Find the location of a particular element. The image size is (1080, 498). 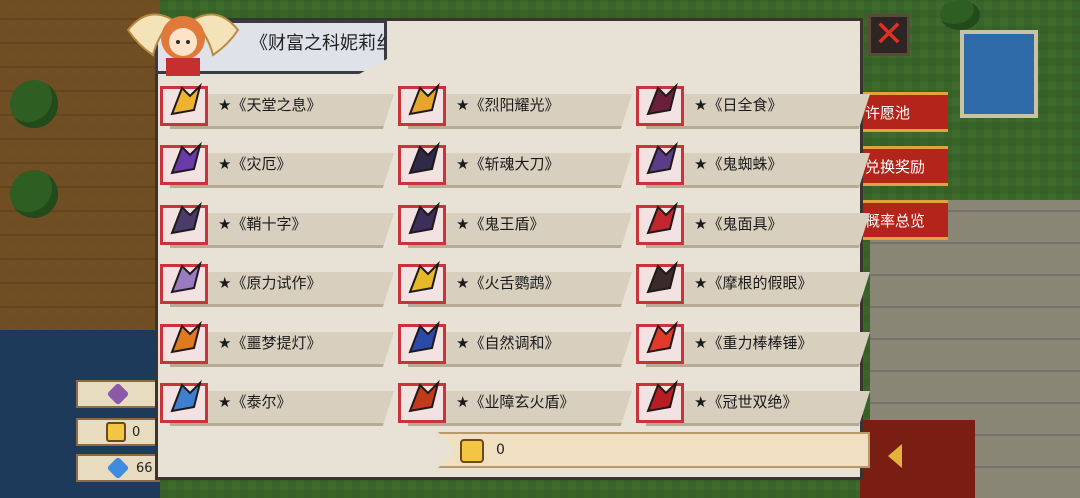

item-slot: ★《火舌鹦鹉》 is located at coordinates (515, 282).